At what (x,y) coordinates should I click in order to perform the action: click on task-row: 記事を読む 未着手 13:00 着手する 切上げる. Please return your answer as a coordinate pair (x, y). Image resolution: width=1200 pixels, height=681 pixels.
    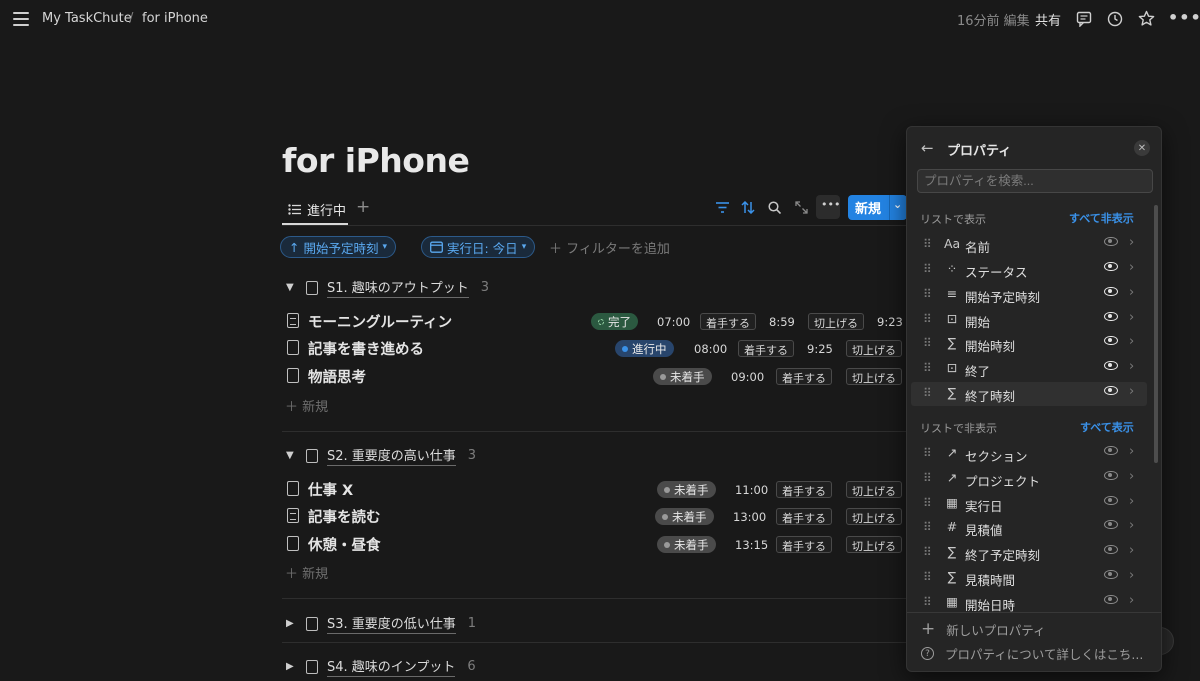
    Looking at the image, I should click on (594, 516).